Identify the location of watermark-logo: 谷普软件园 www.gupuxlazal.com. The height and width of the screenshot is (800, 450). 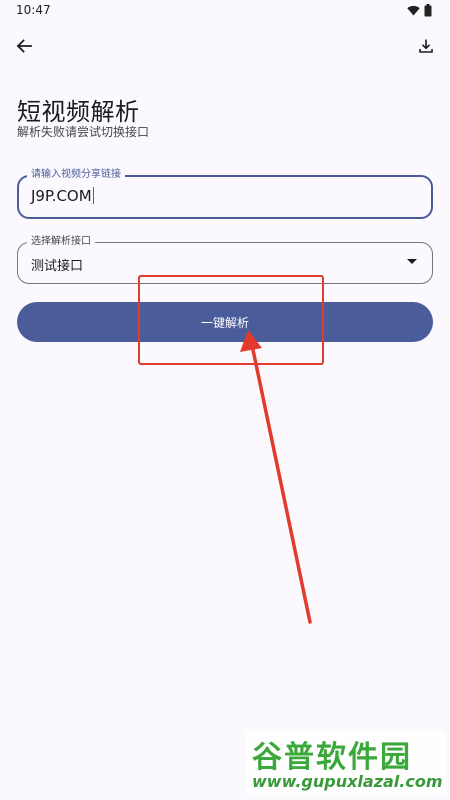
(346, 763).